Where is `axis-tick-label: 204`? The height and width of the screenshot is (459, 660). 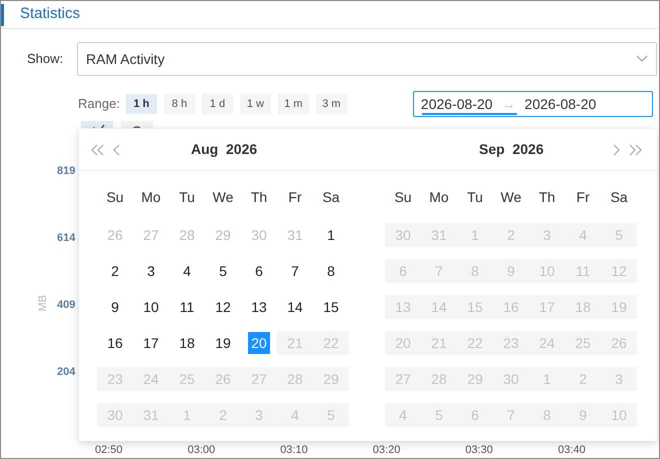
axis-tick-label: 204 is located at coordinates (66, 372).